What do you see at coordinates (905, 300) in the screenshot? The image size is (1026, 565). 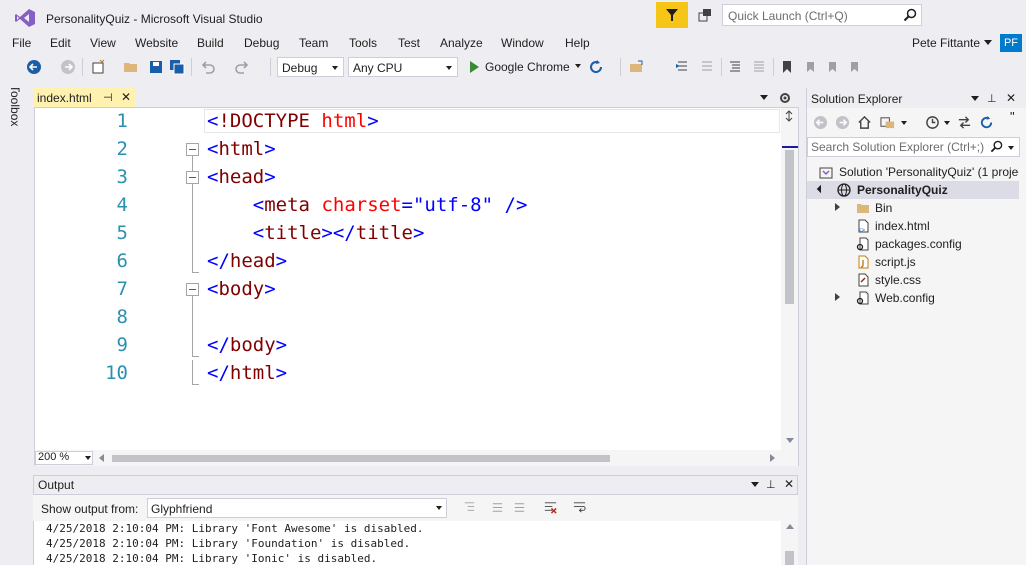 I see `tree-item-web-config: Web.config` at bounding box center [905, 300].